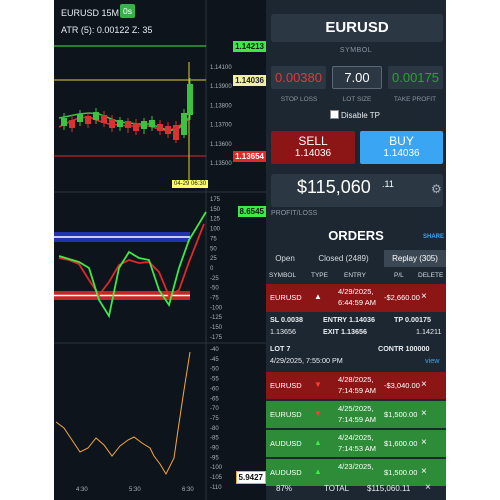 The height and width of the screenshot is (500, 500). Describe the element at coordinates (357, 99) in the screenshot. I see `lot-size-caption: LOT SIZE` at that location.